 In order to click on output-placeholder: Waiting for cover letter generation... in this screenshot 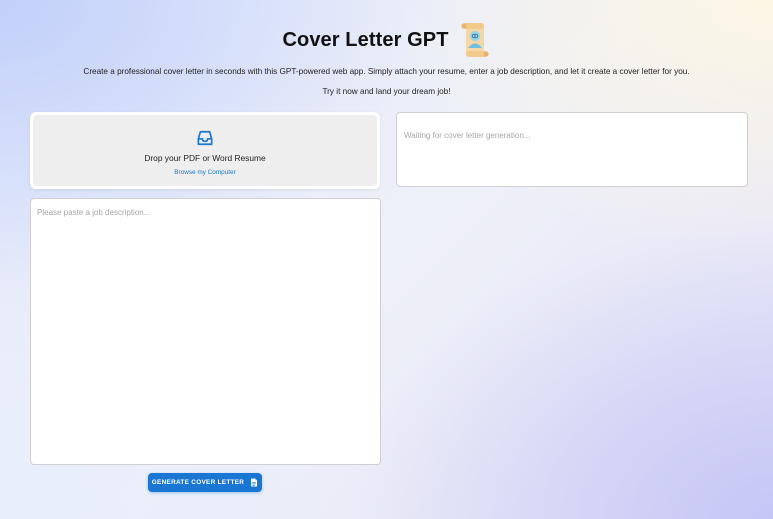, I will do `click(467, 135)`.